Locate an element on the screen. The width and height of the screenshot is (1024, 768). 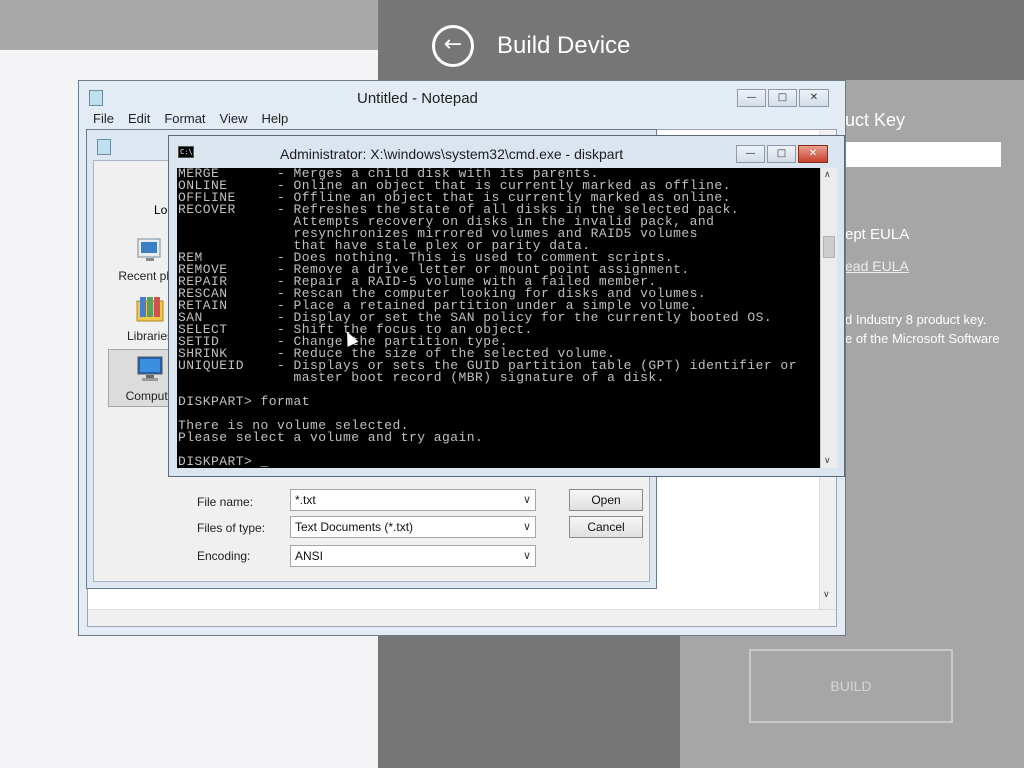
product-key-input is located at coordinates (921, 154).